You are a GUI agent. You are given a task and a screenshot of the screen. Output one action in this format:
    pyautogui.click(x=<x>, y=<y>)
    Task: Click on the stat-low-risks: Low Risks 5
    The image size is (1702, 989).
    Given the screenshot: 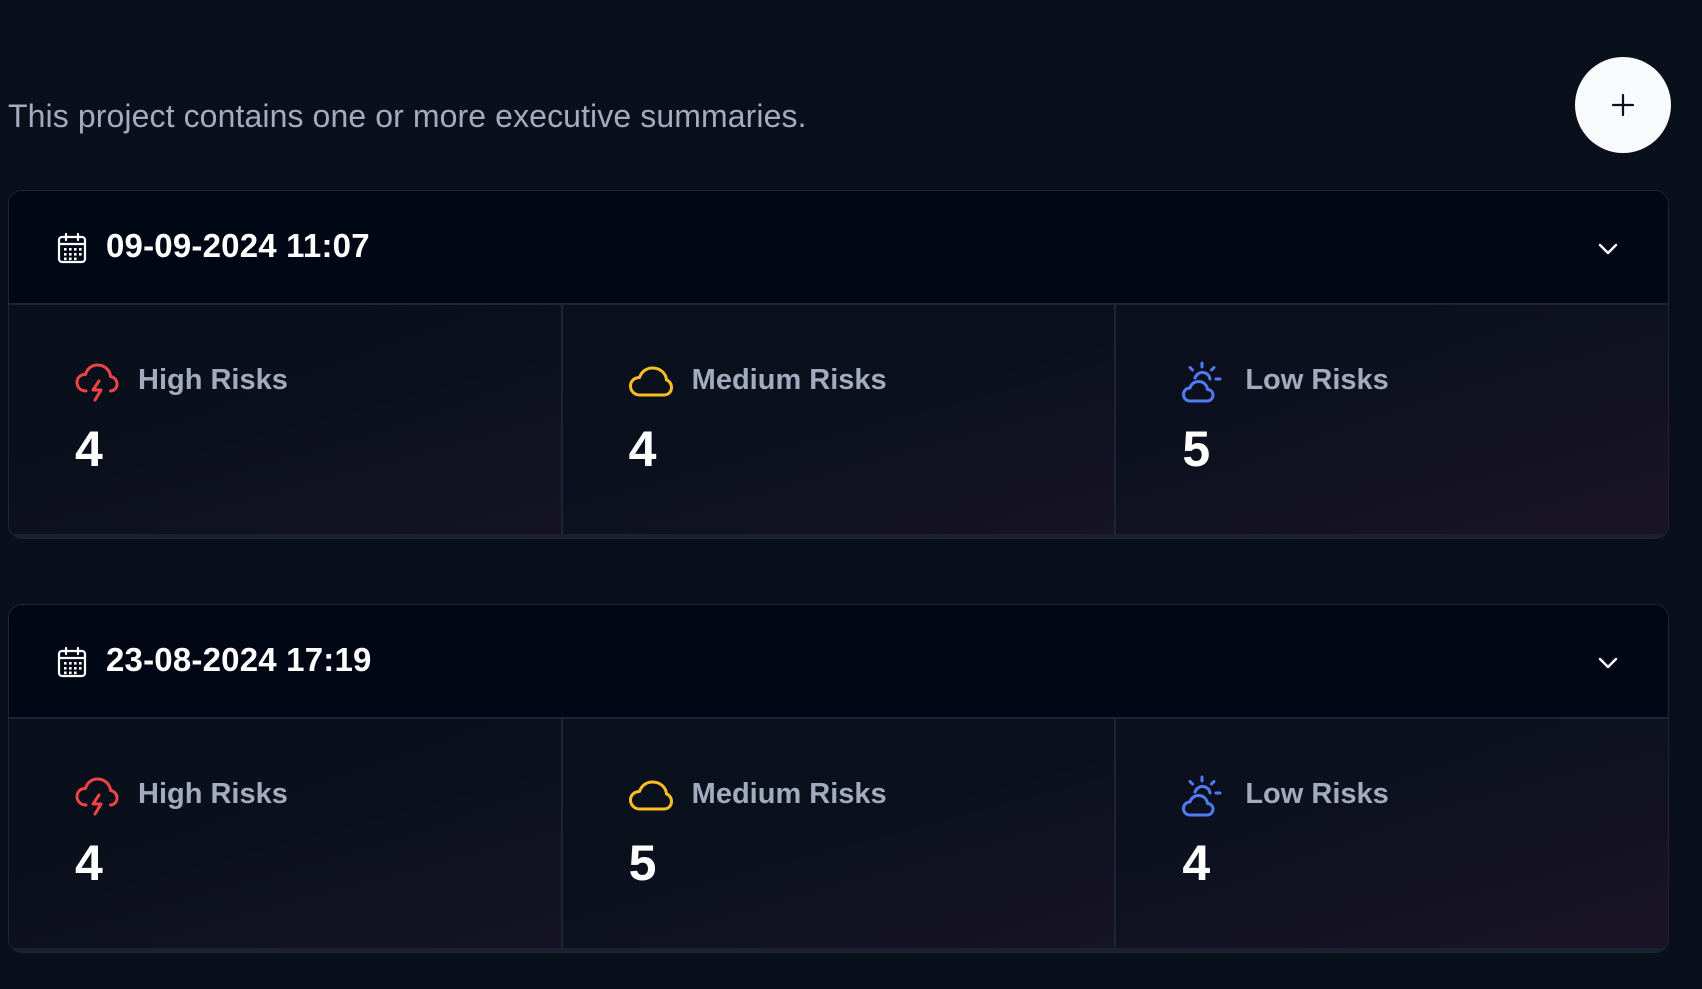 What is the action you would take?
    pyautogui.click(x=1391, y=421)
    